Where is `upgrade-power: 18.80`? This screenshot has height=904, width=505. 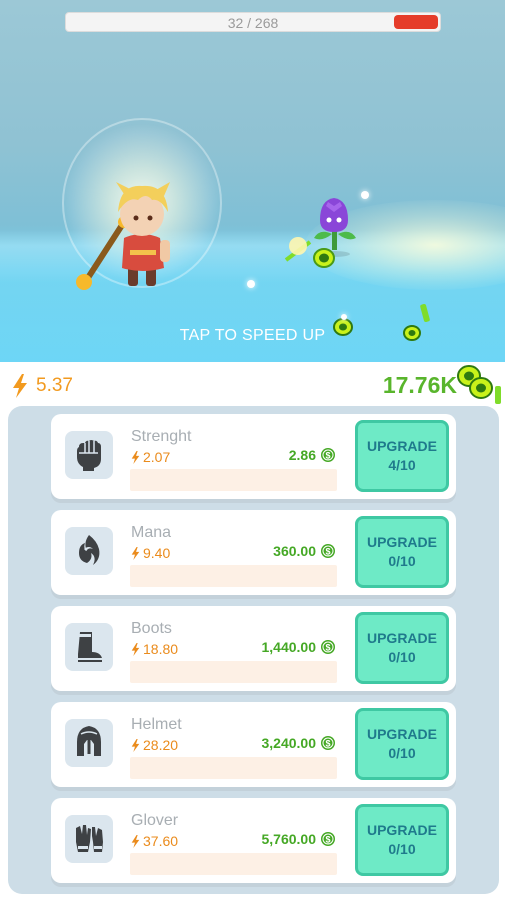 upgrade-power: 18.80 is located at coordinates (154, 649).